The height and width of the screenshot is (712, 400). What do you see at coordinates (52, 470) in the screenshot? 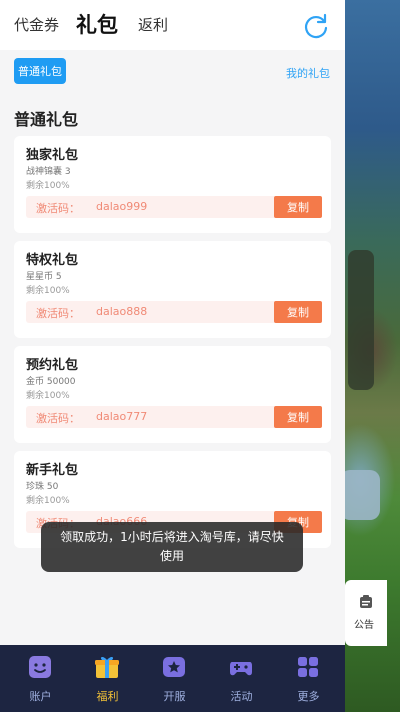
I see `gift-name: 新手礼包` at bounding box center [52, 470].